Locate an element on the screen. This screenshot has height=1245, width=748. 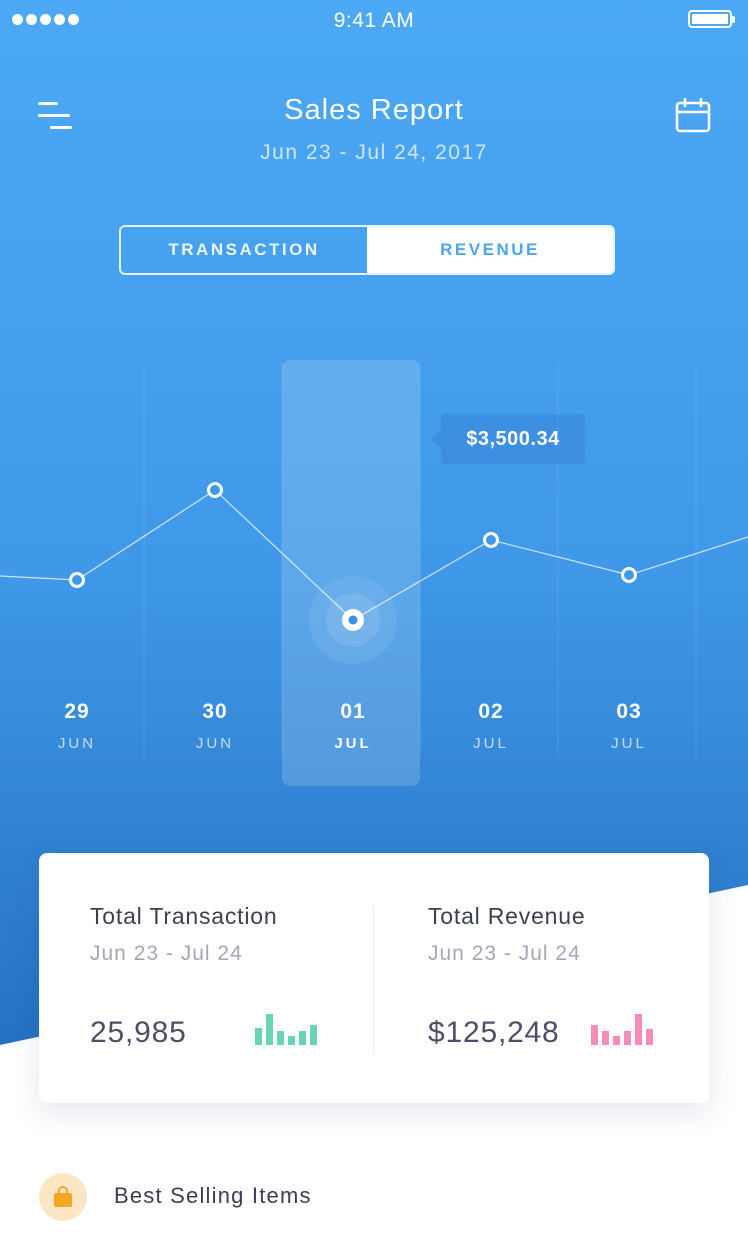
x-axis-label: 29 JUN is located at coordinates (77, 726).